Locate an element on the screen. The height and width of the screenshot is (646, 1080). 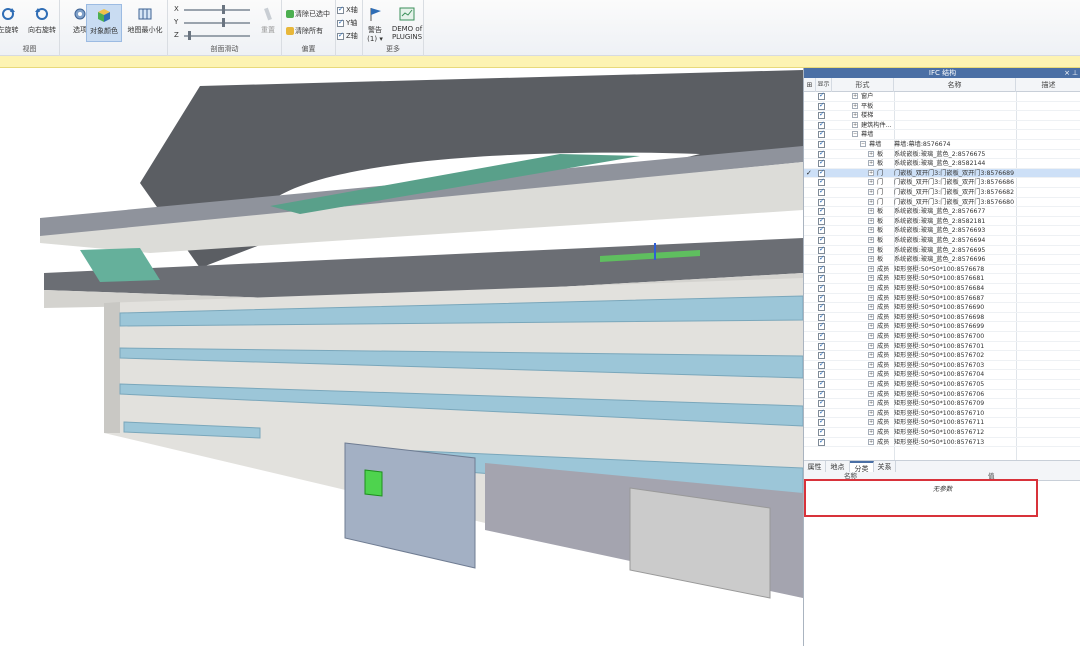
tree-row: +成员矩形竖梃:50*50*100:8576705 is located at coordinates (942, 384).